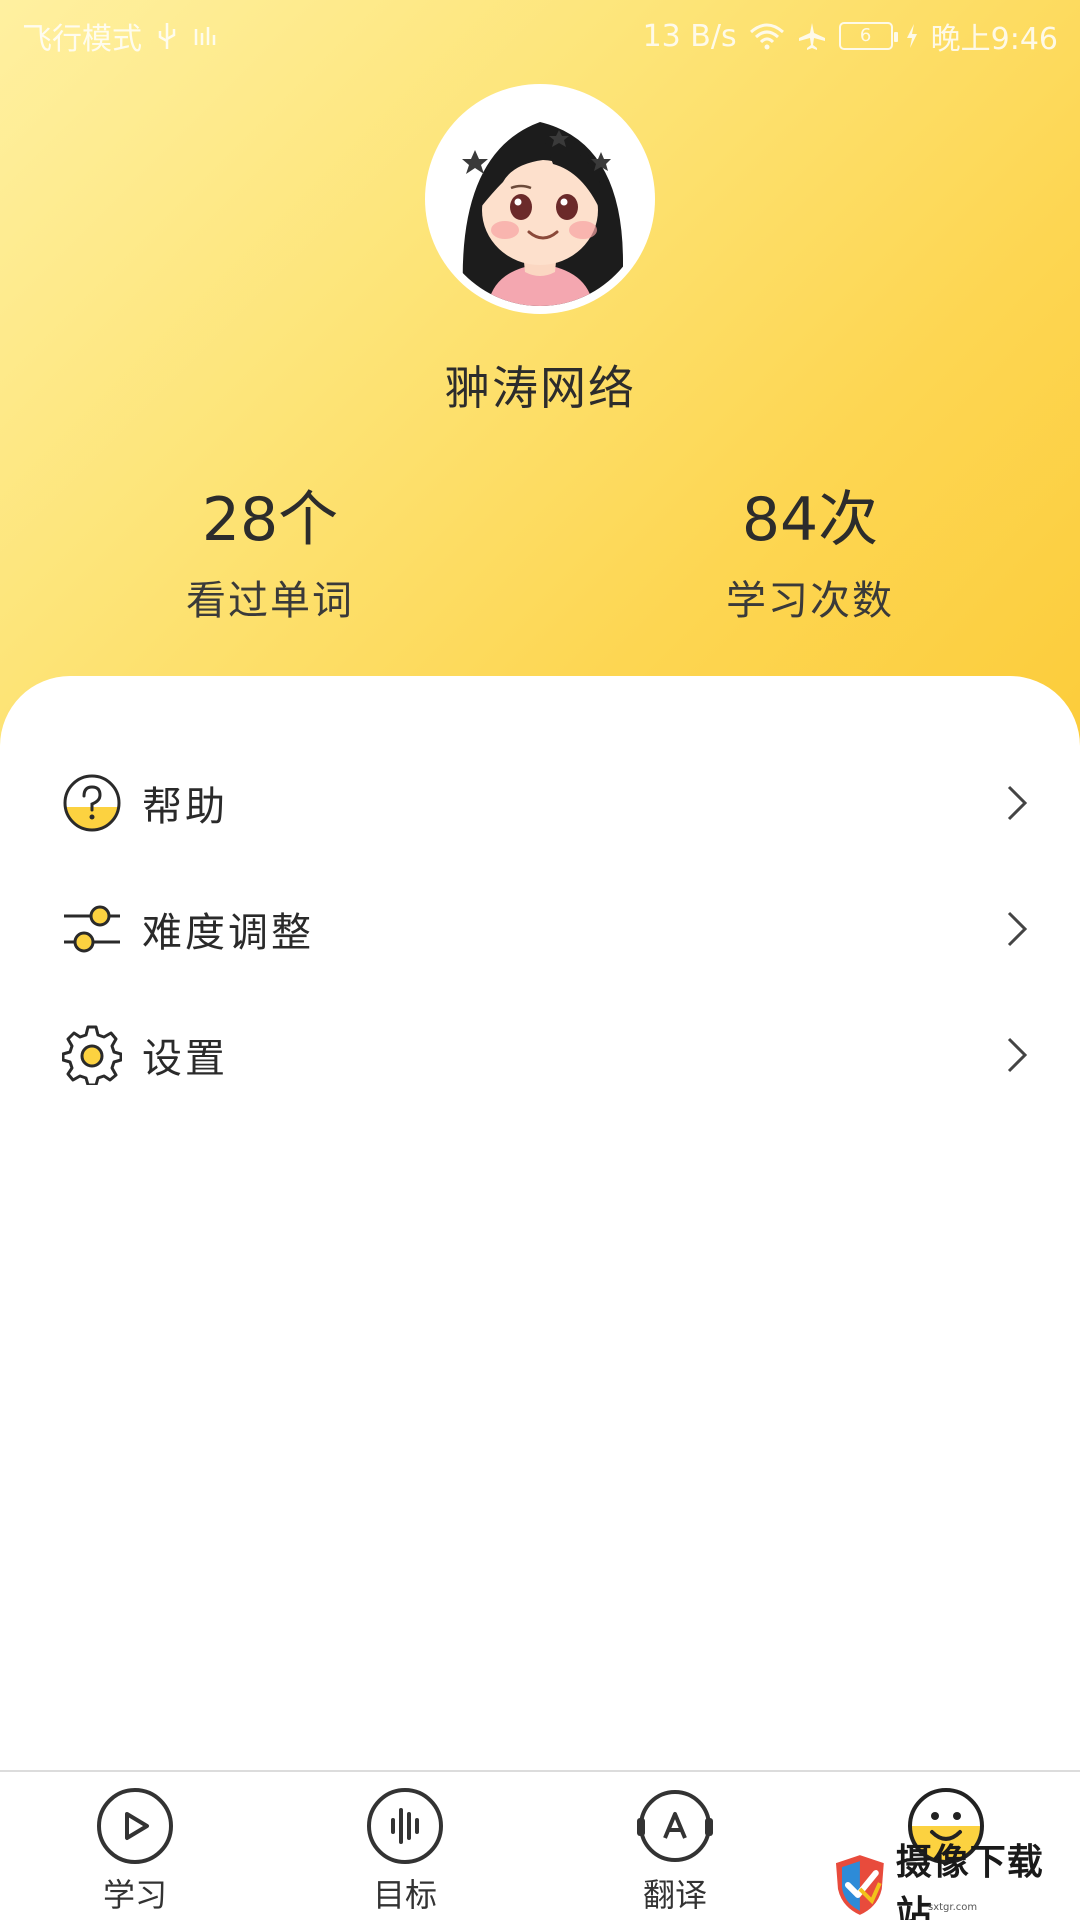 Image resolution: width=1080 pixels, height=1920 pixels. I want to click on tab-translate: 翻译, so click(675, 1853).